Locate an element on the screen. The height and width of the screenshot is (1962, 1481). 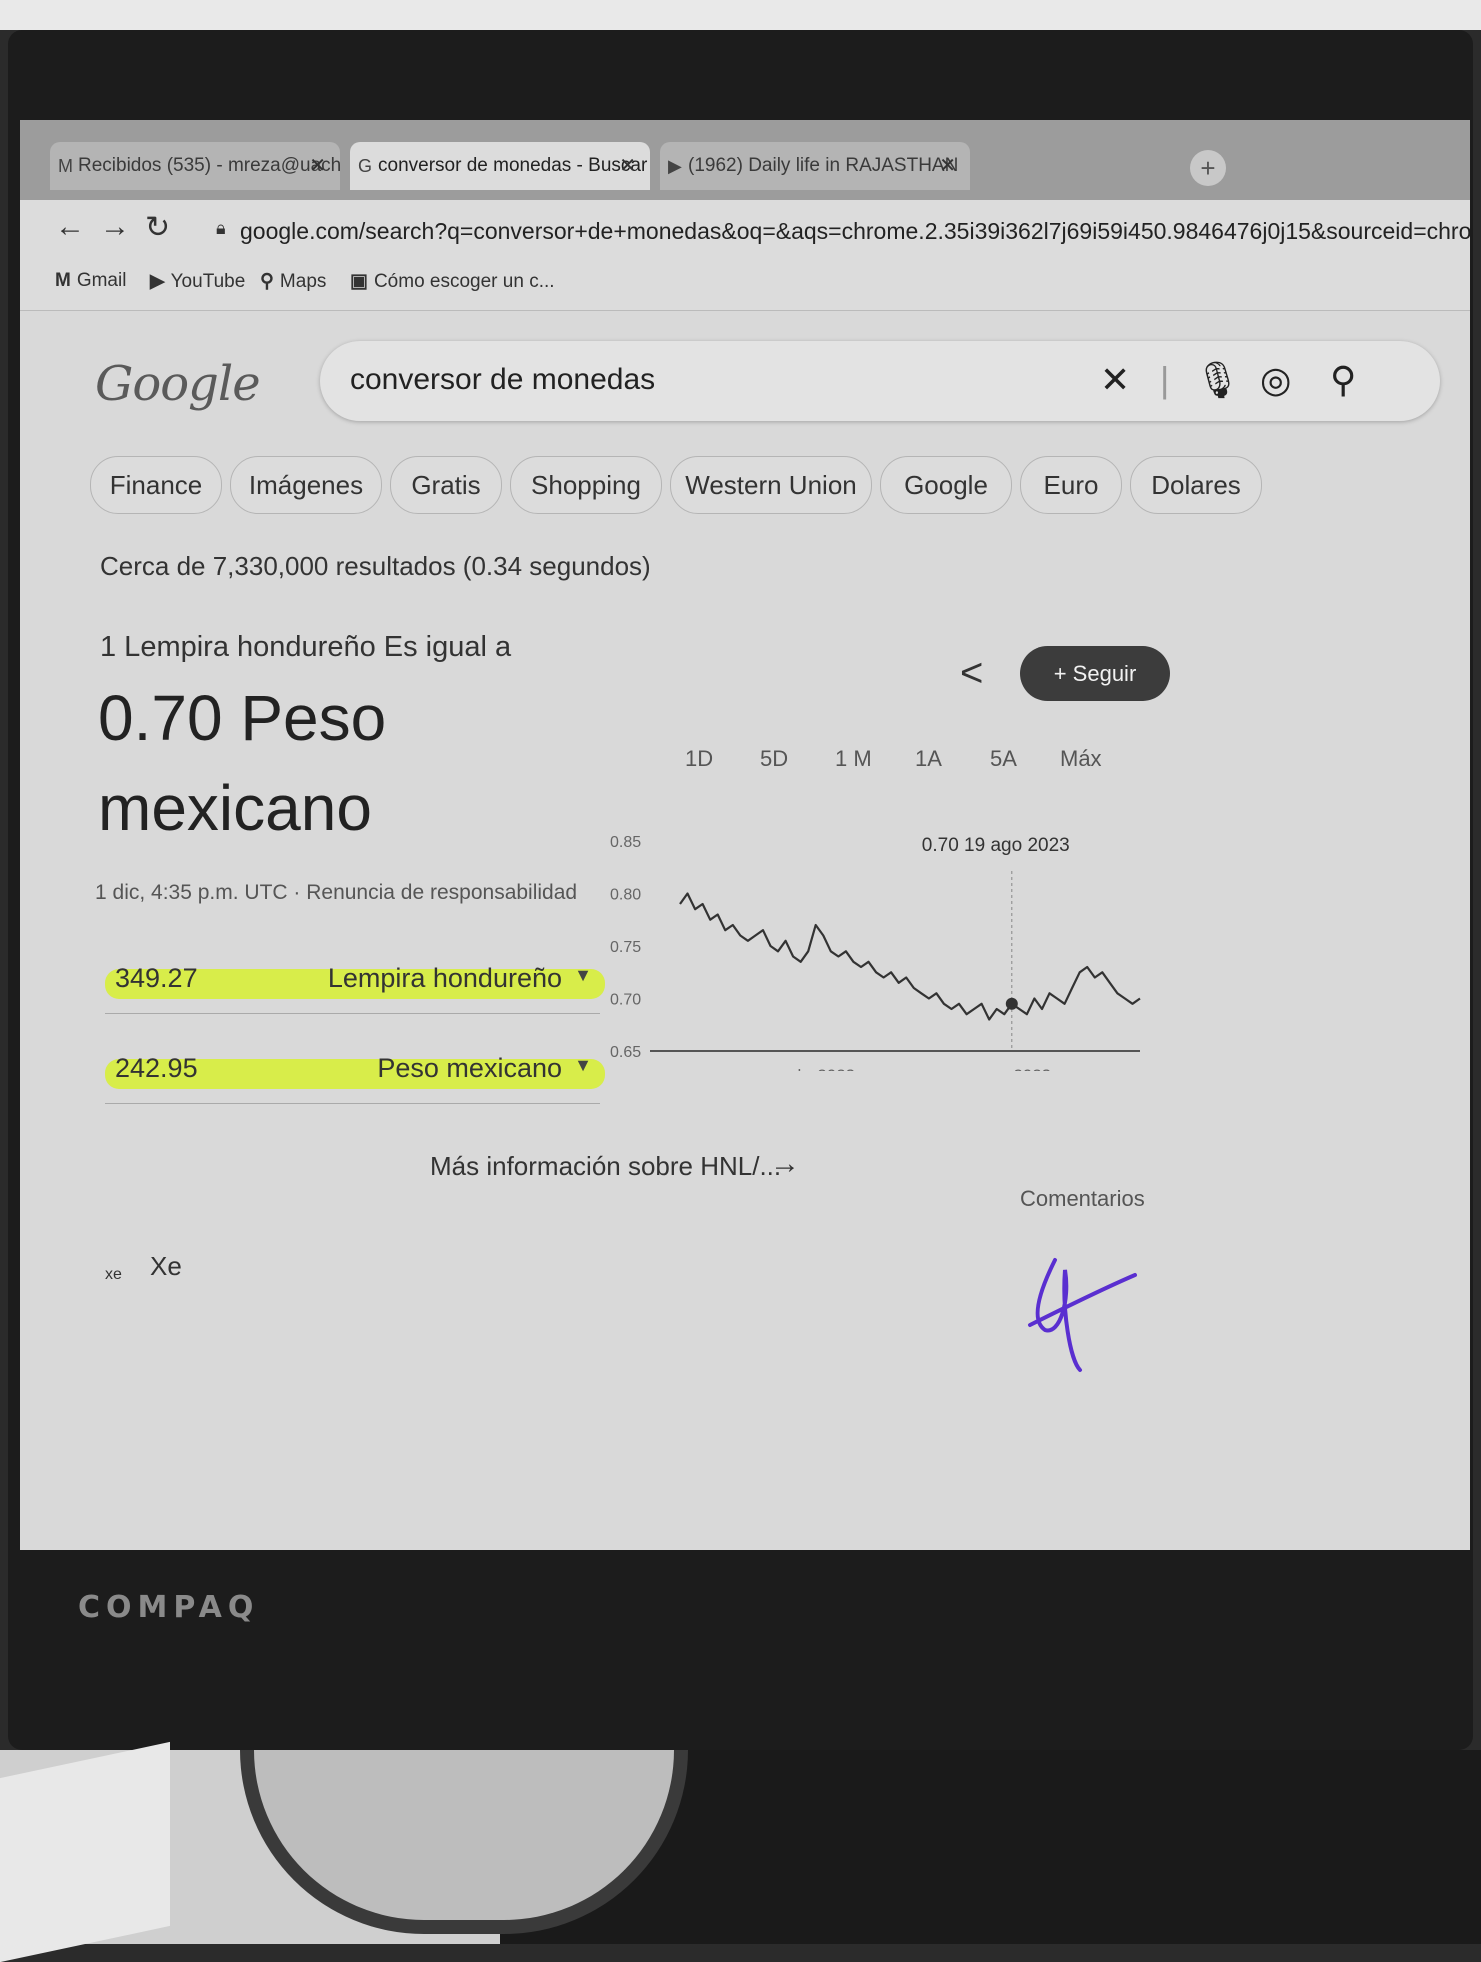
from-amount-input: 349.27 is located at coordinates (156, 978).